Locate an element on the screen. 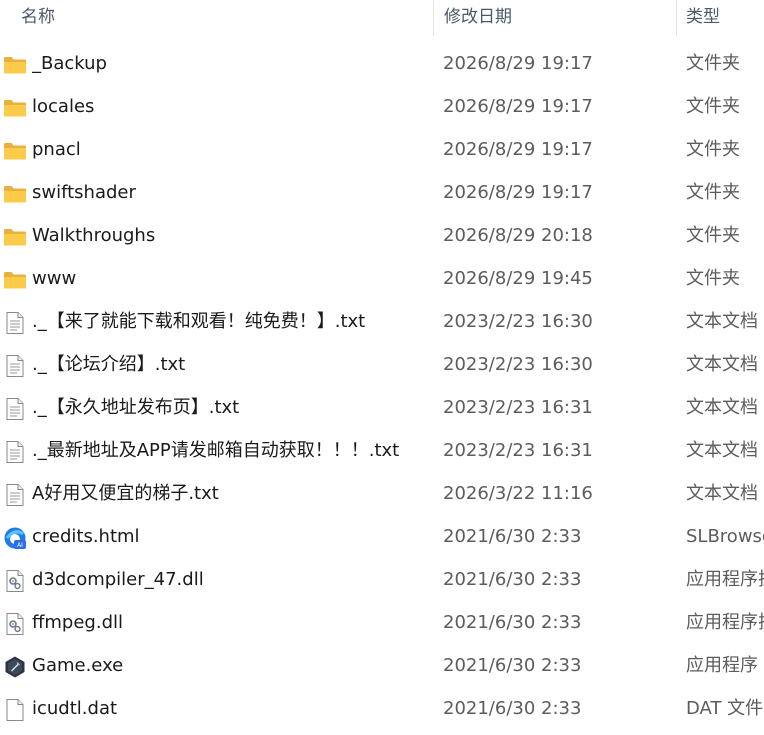 This screenshot has height=735, width=764. file-name: www is located at coordinates (54, 278).